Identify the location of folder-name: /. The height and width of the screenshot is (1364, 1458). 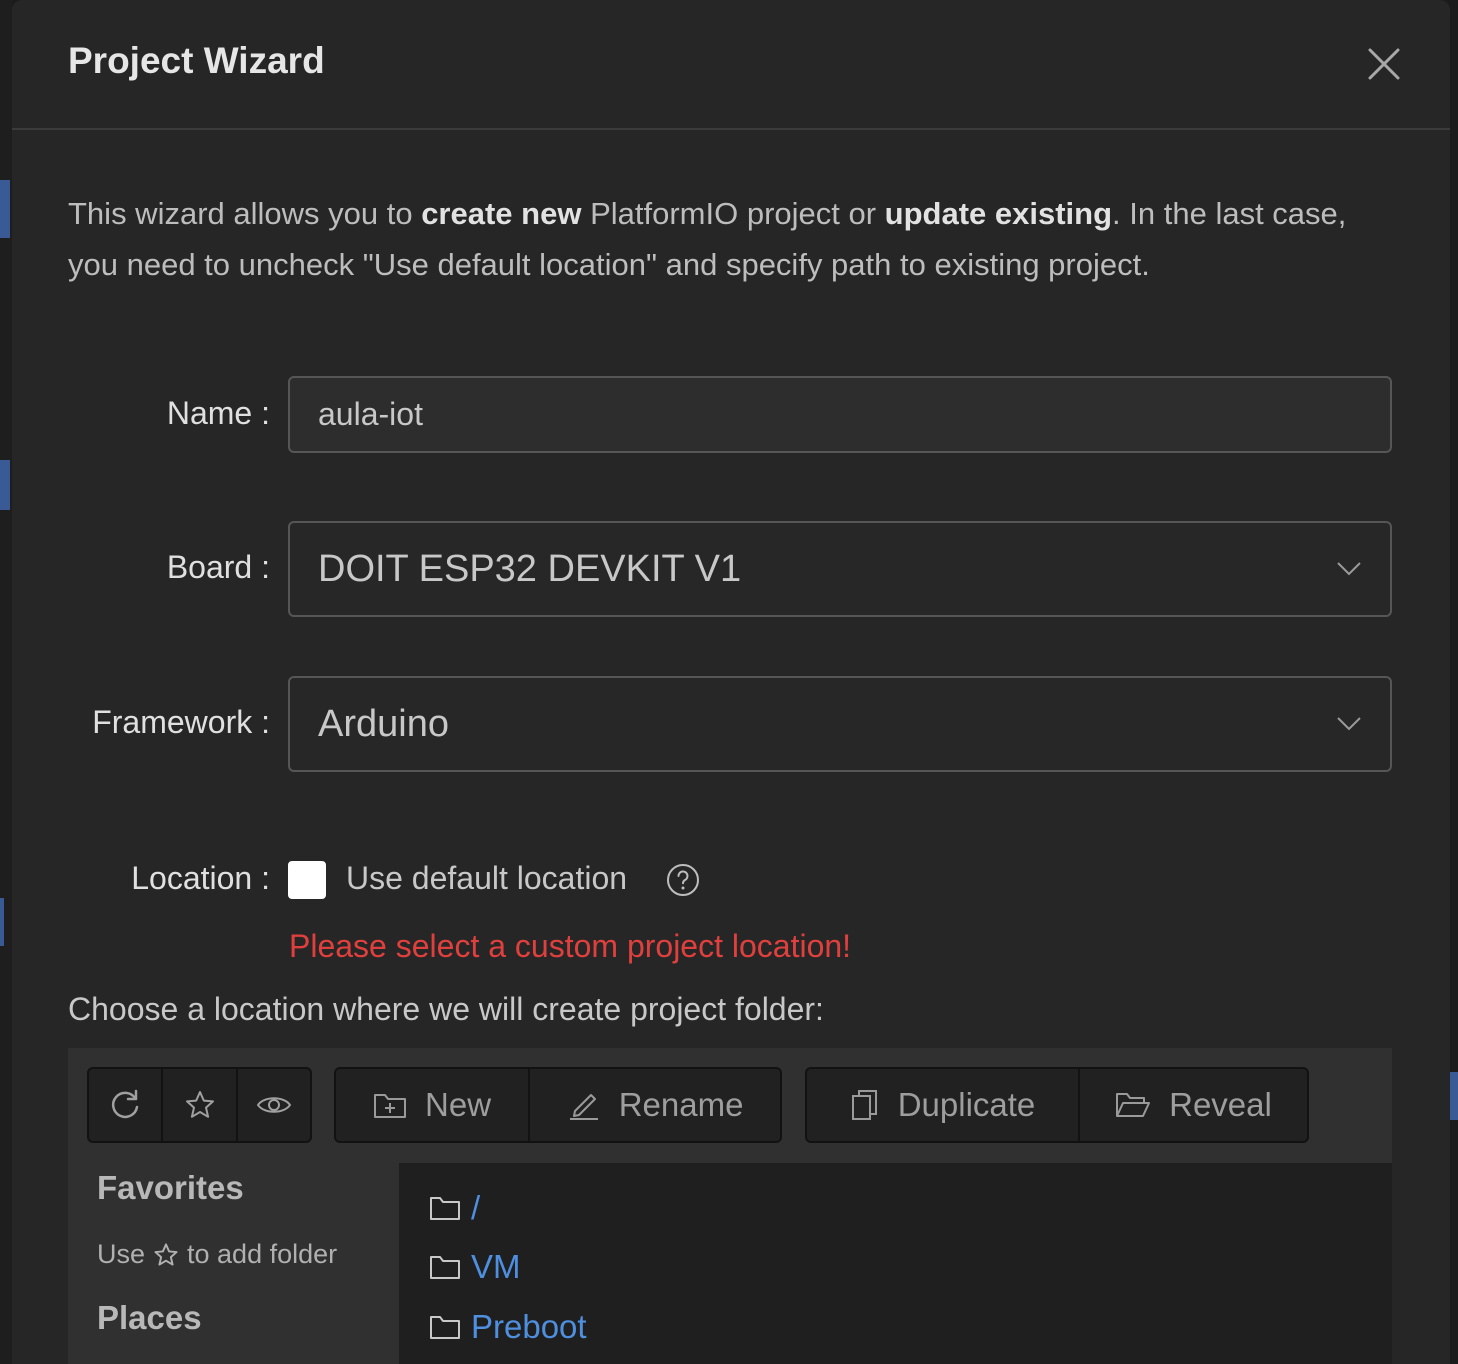
(476, 1207).